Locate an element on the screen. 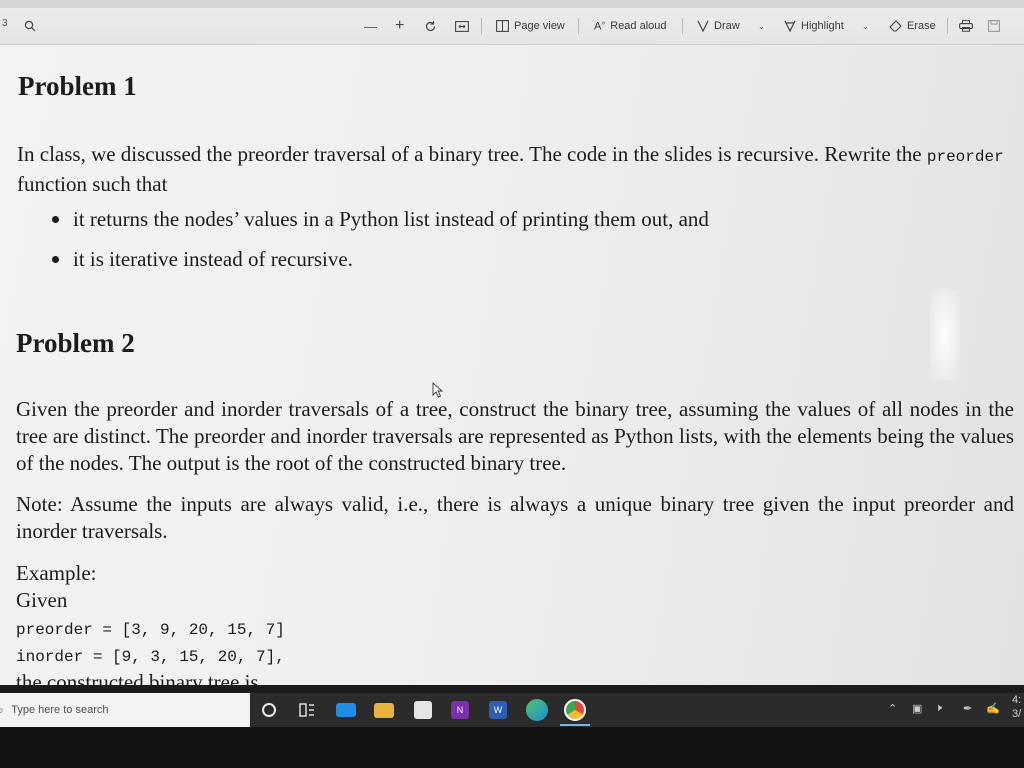 The height and width of the screenshot is (768, 1024). save-icon is located at coordinates (994, 26).